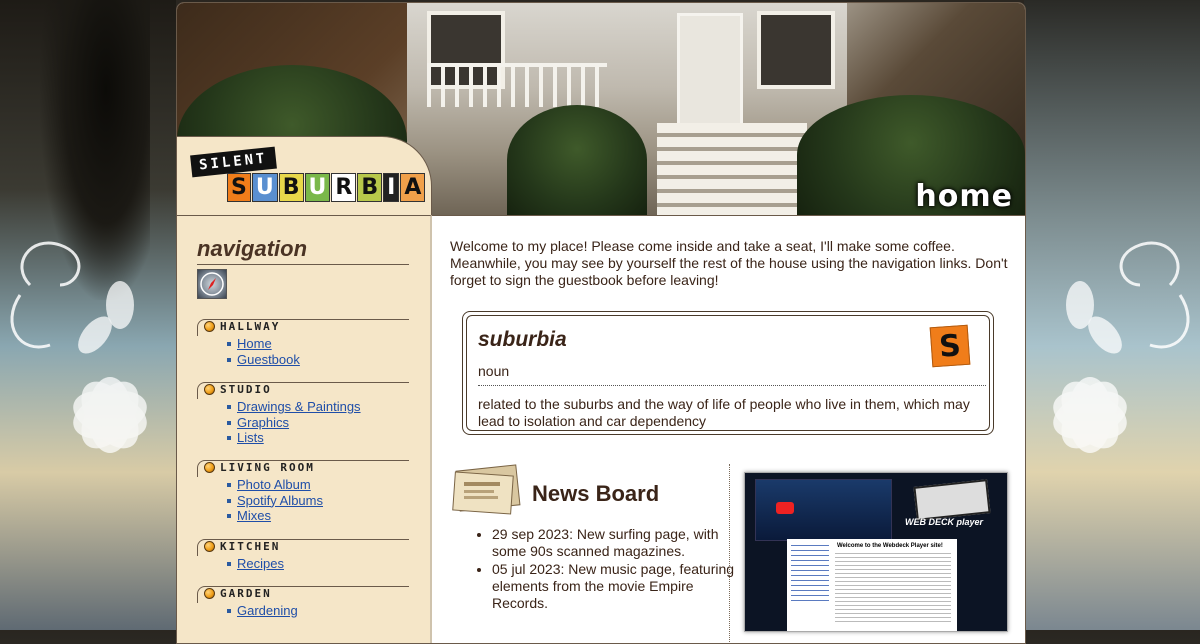 The height and width of the screenshot is (644, 1200). Describe the element at coordinates (522, 339) in the screenshot. I see `definition-word: suburbia` at that location.